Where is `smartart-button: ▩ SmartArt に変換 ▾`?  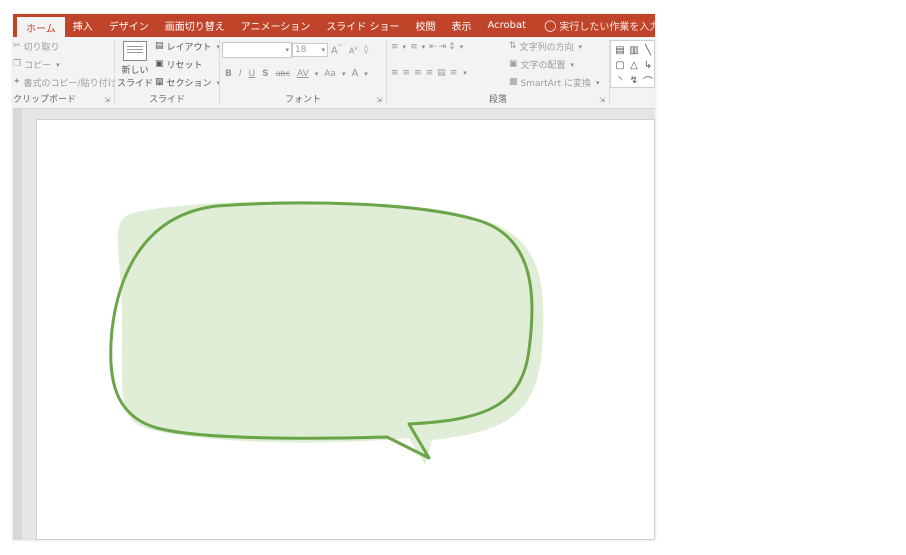 smartart-button: ▩ SmartArt に変換 ▾ is located at coordinates (555, 83).